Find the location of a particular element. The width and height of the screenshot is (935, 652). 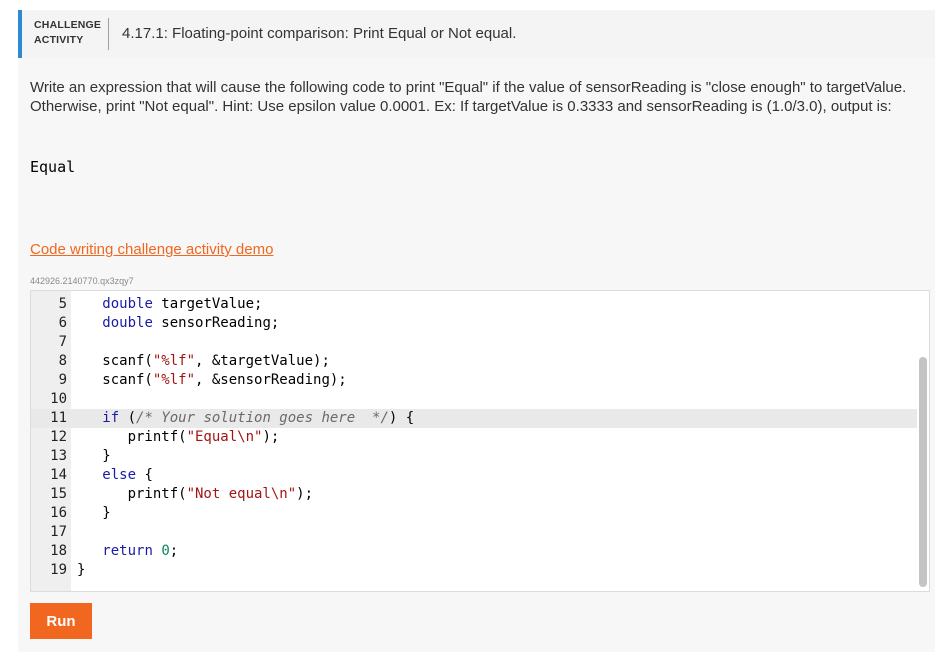

line-number: 6 is located at coordinates (49, 323).